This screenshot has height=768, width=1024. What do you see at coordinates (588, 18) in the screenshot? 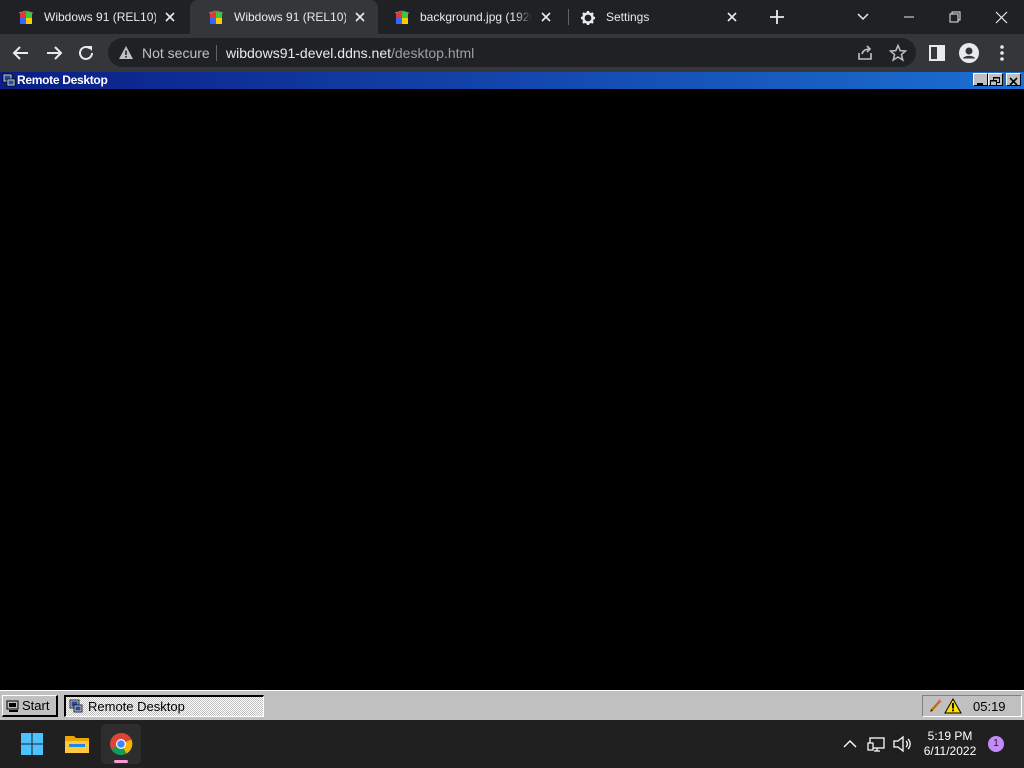
I see `gear-icon` at bounding box center [588, 18].